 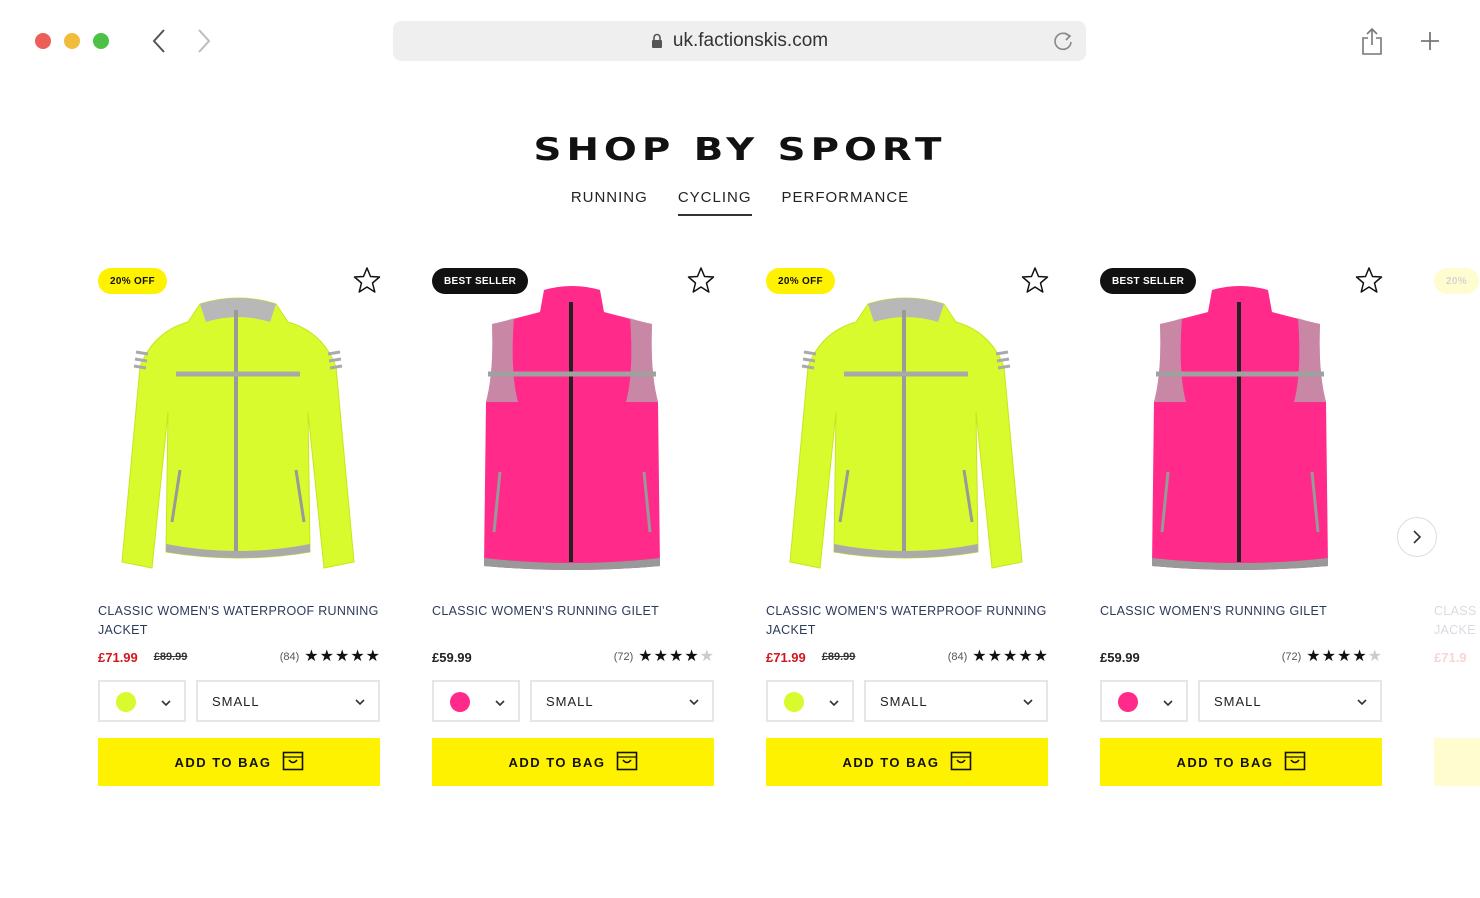 What do you see at coordinates (1372, 41) in the screenshot?
I see `share-icon` at bounding box center [1372, 41].